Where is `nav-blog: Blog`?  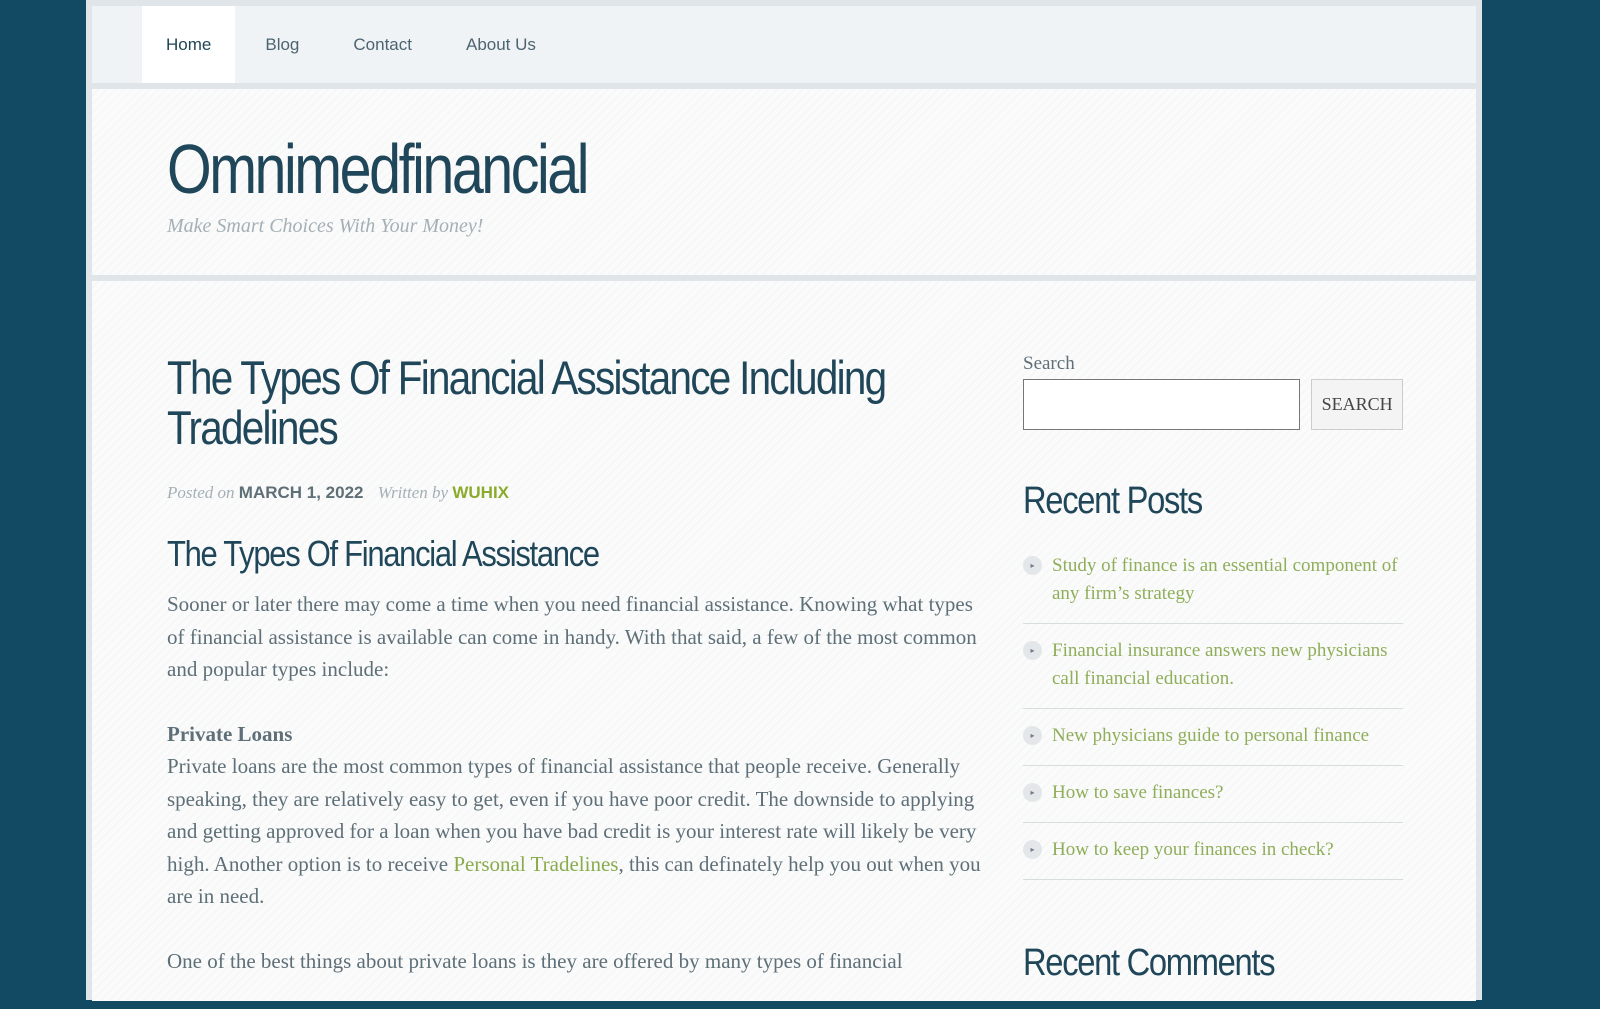
nav-blog: Blog is located at coordinates (282, 44).